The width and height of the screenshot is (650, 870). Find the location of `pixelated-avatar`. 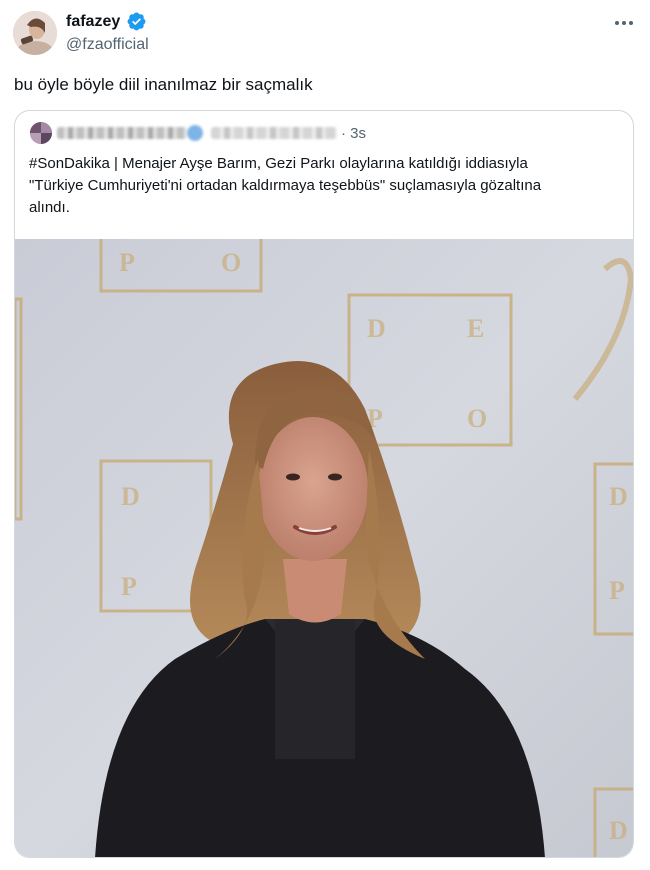

pixelated-avatar is located at coordinates (41, 133).